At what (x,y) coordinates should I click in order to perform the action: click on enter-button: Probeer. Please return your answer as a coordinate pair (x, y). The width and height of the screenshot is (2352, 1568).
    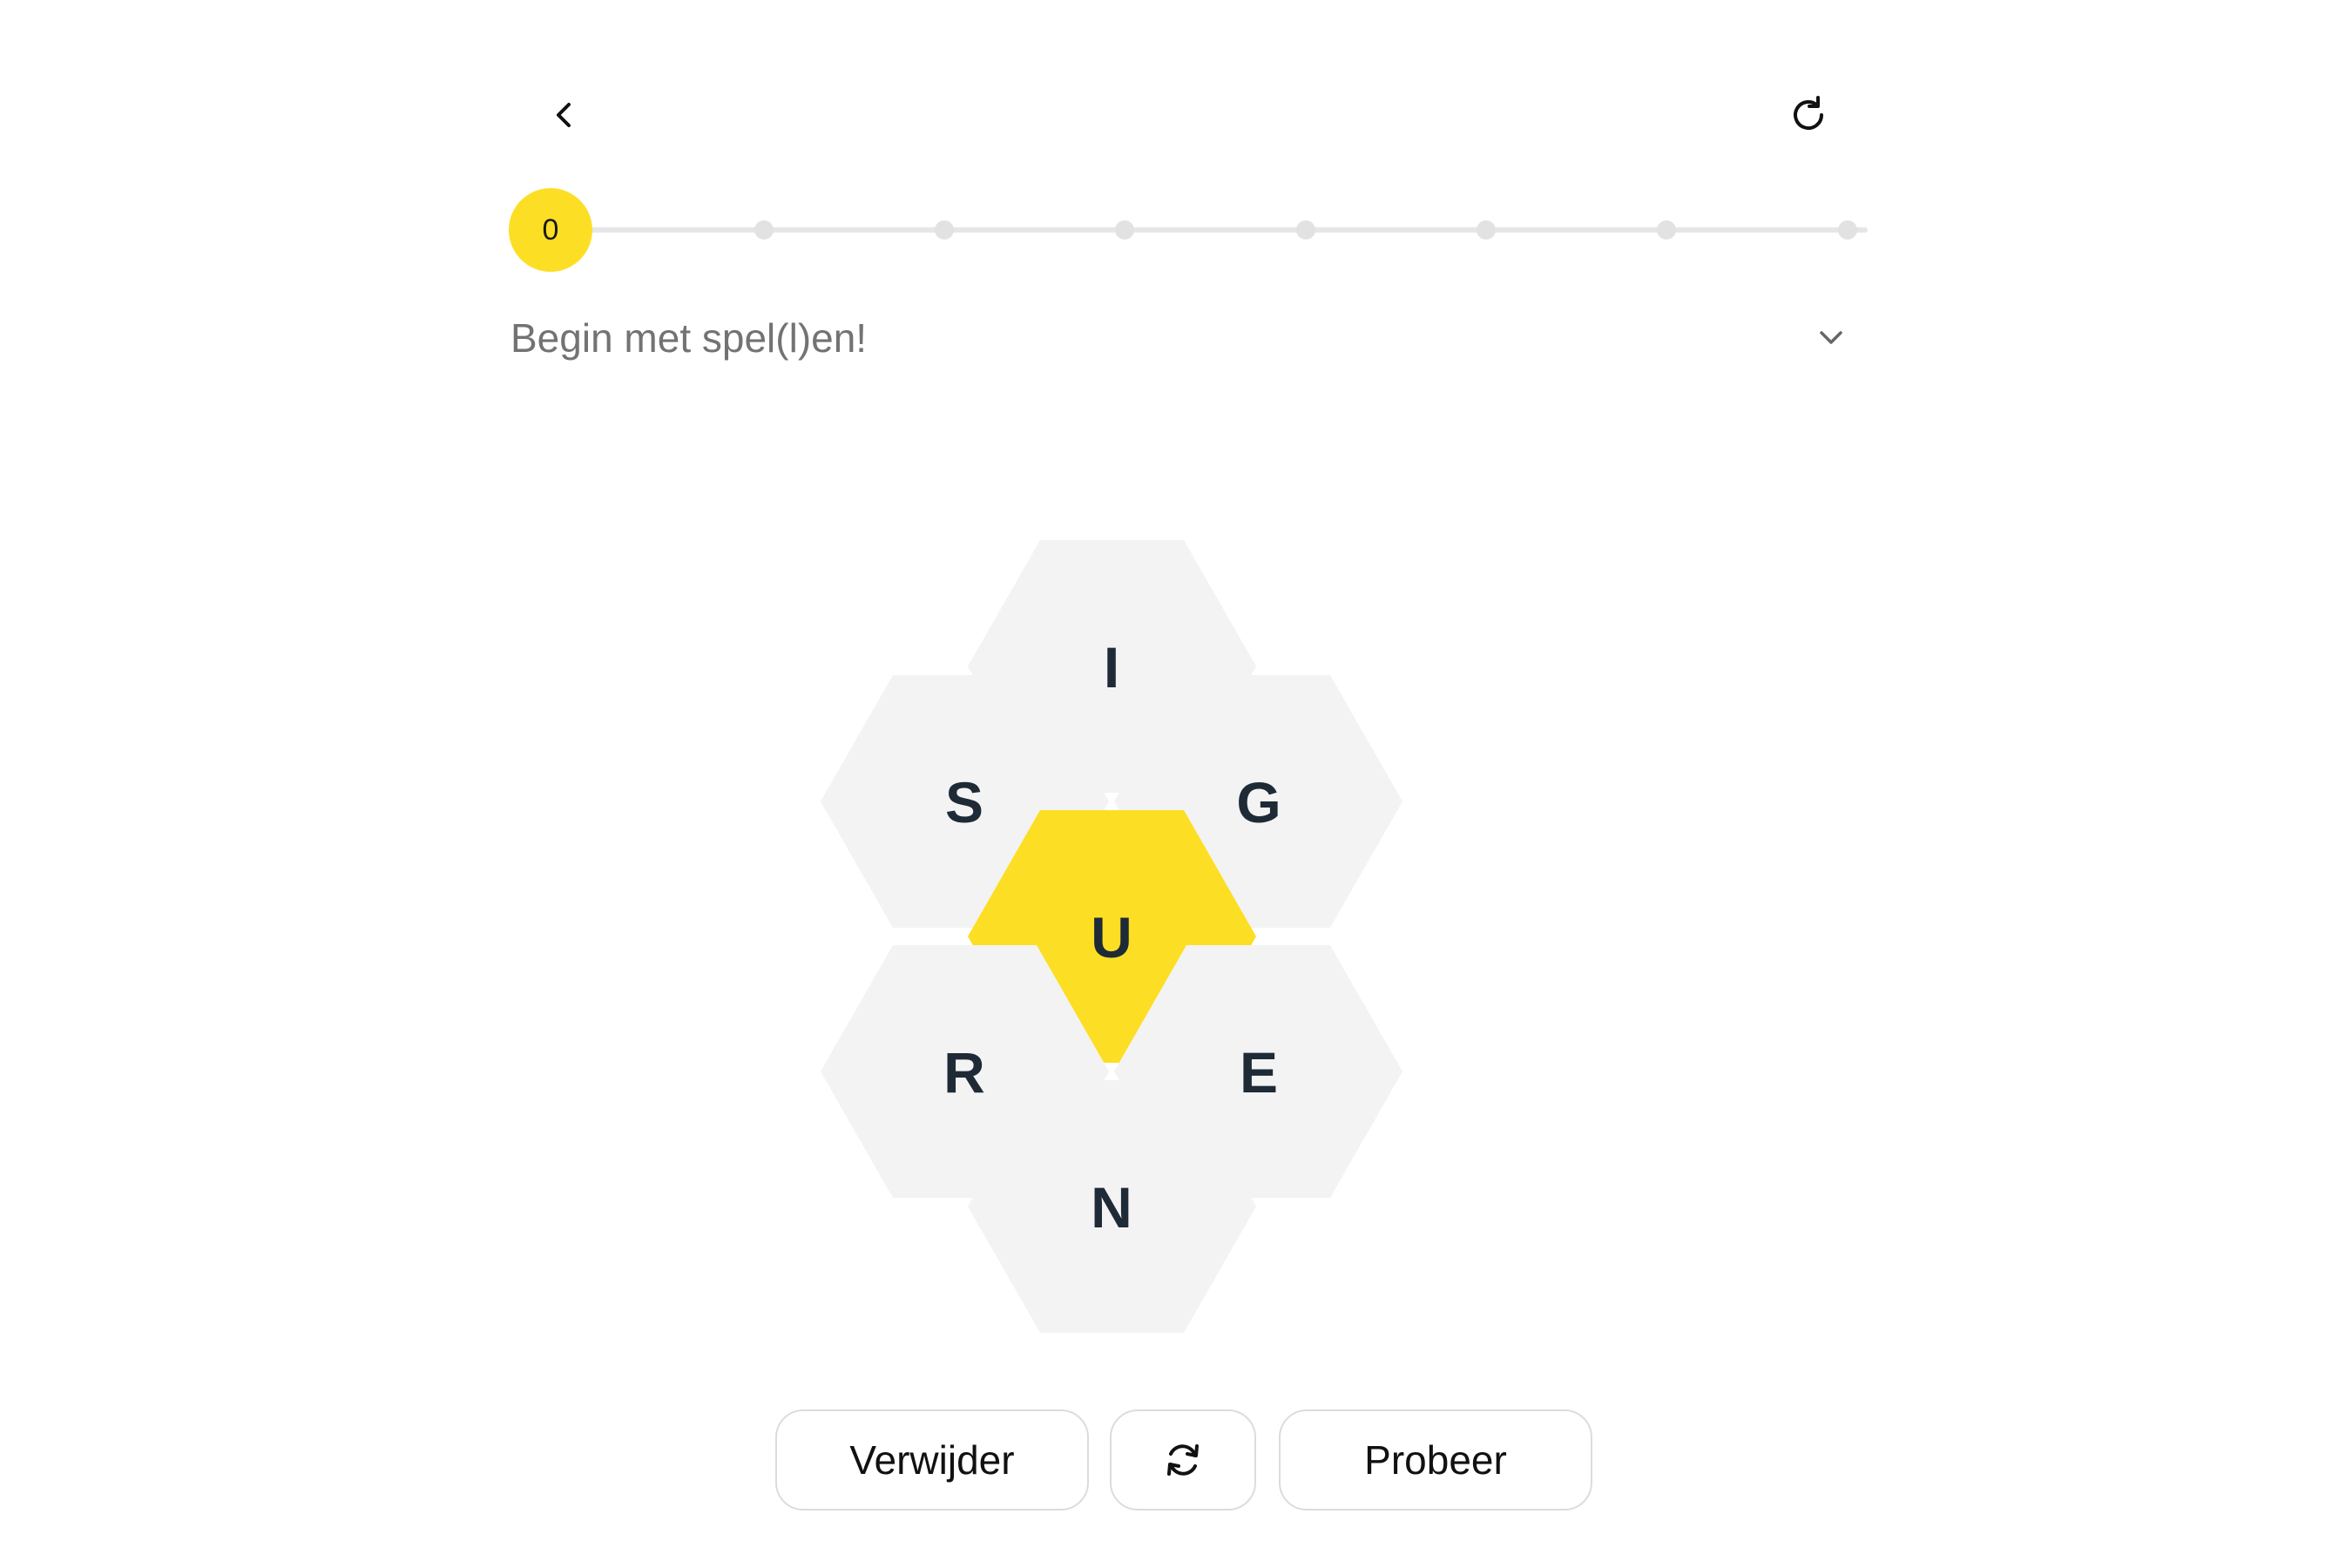
    Looking at the image, I should click on (1435, 1460).